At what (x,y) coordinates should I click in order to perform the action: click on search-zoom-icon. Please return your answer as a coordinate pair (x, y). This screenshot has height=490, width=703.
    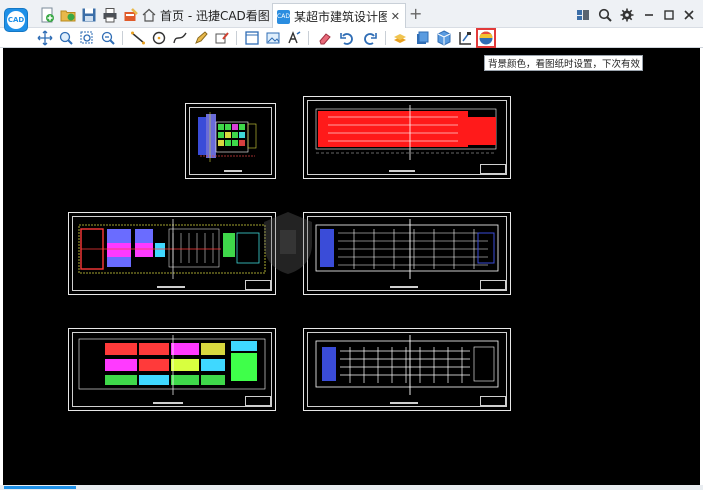
    Looking at the image, I should click on (605, 15).